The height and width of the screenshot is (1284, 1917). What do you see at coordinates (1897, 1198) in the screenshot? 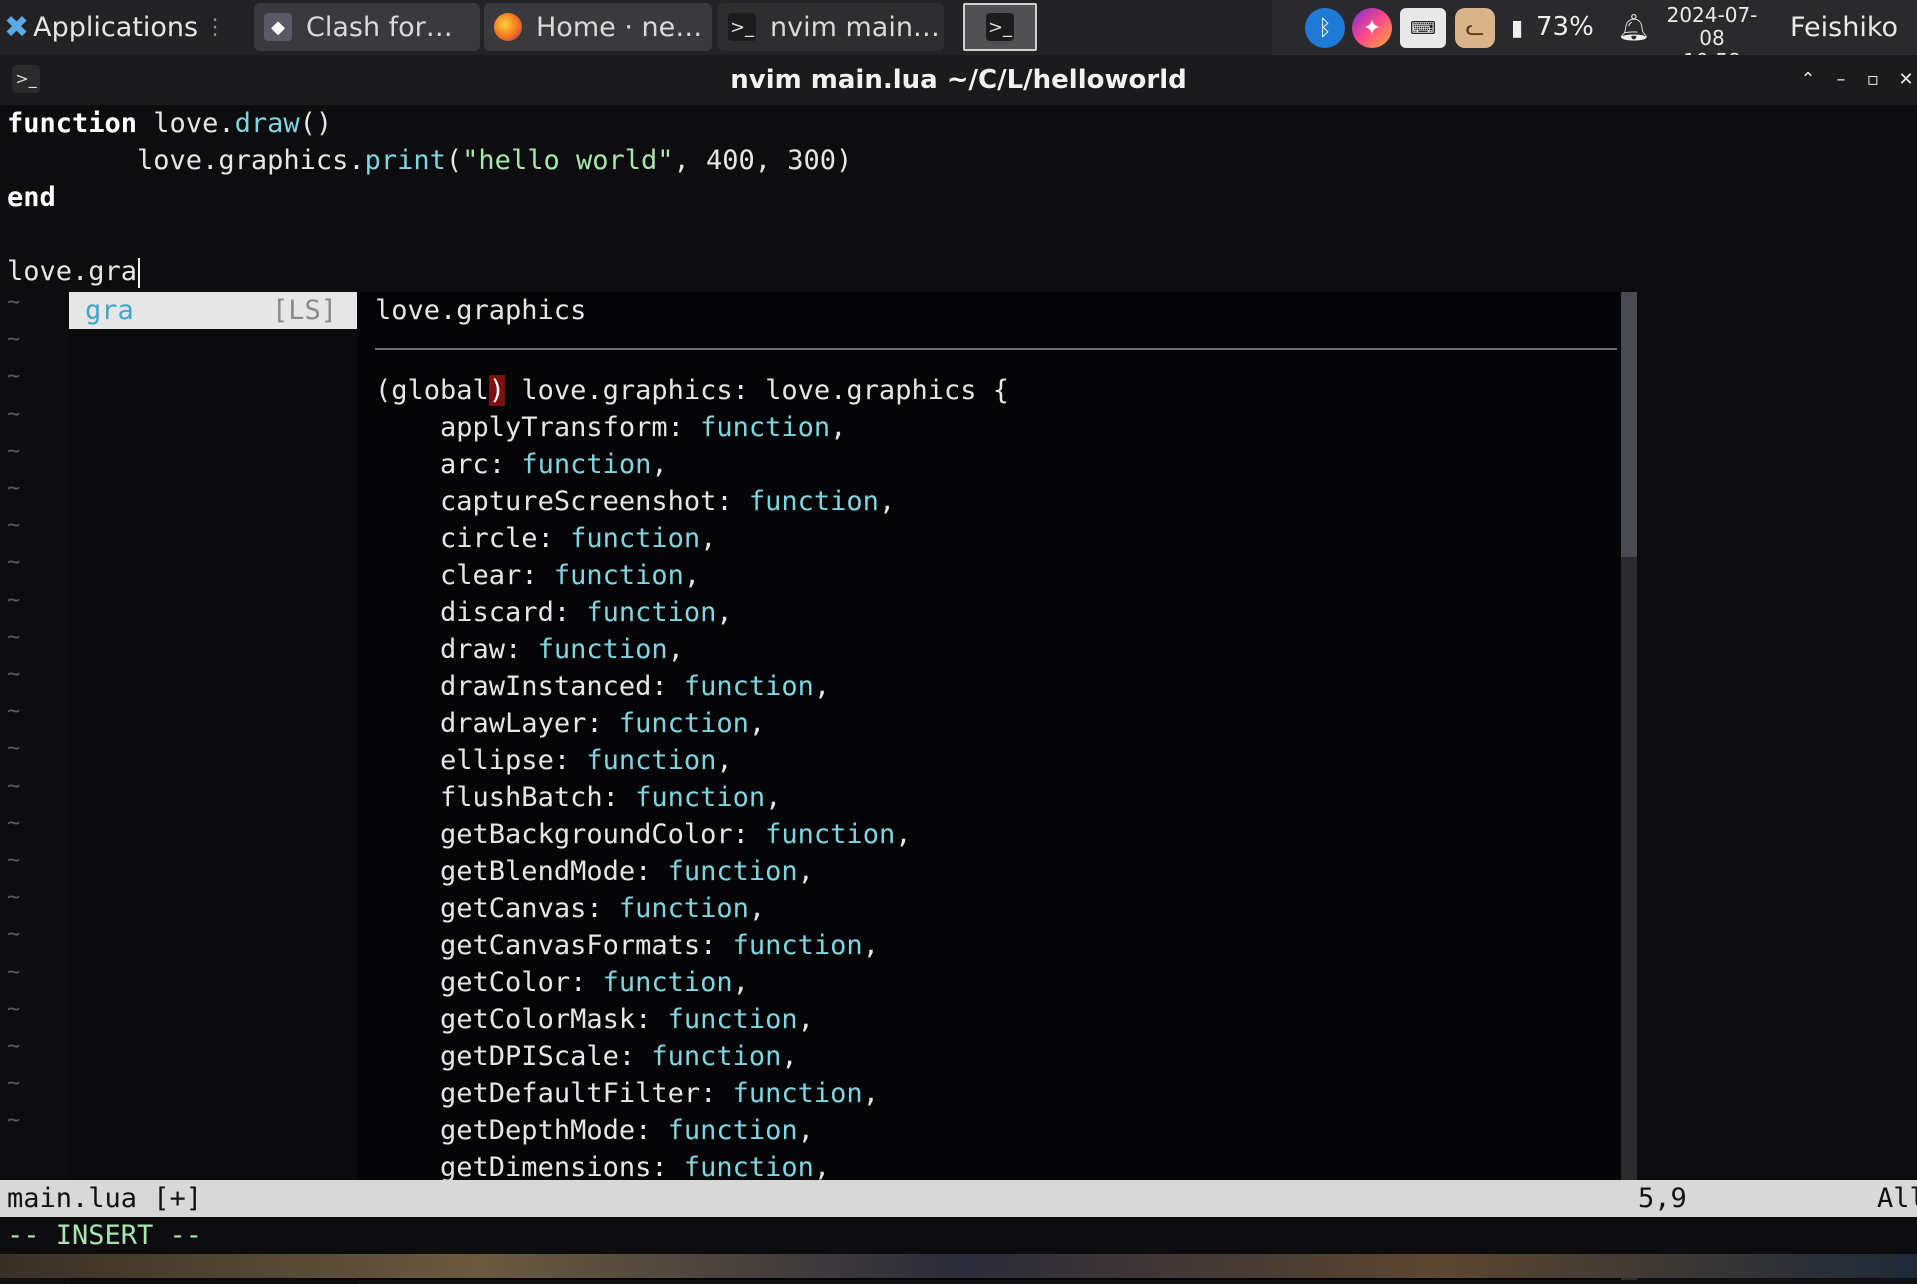
I see `status-scroll: All` at bounding box center [1897, 1198].